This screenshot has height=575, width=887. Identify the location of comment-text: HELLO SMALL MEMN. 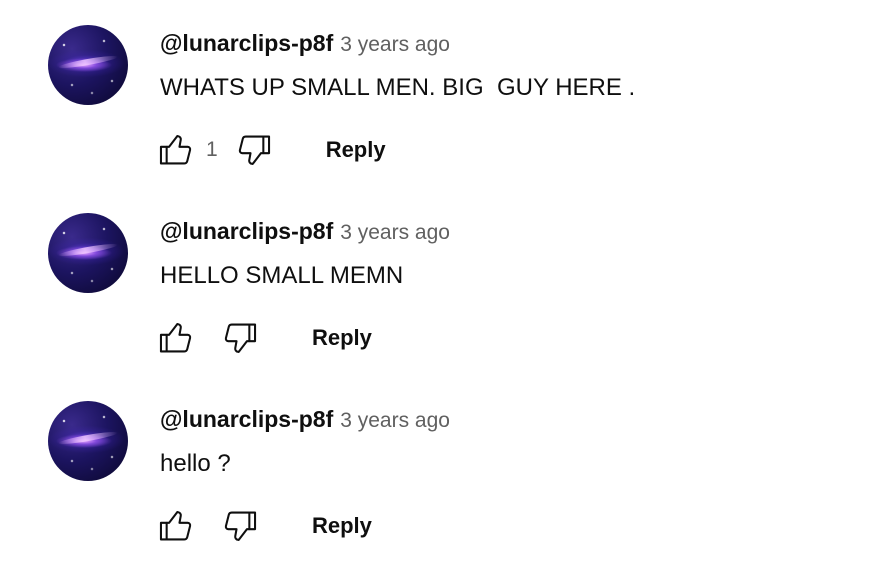
(282, 275).